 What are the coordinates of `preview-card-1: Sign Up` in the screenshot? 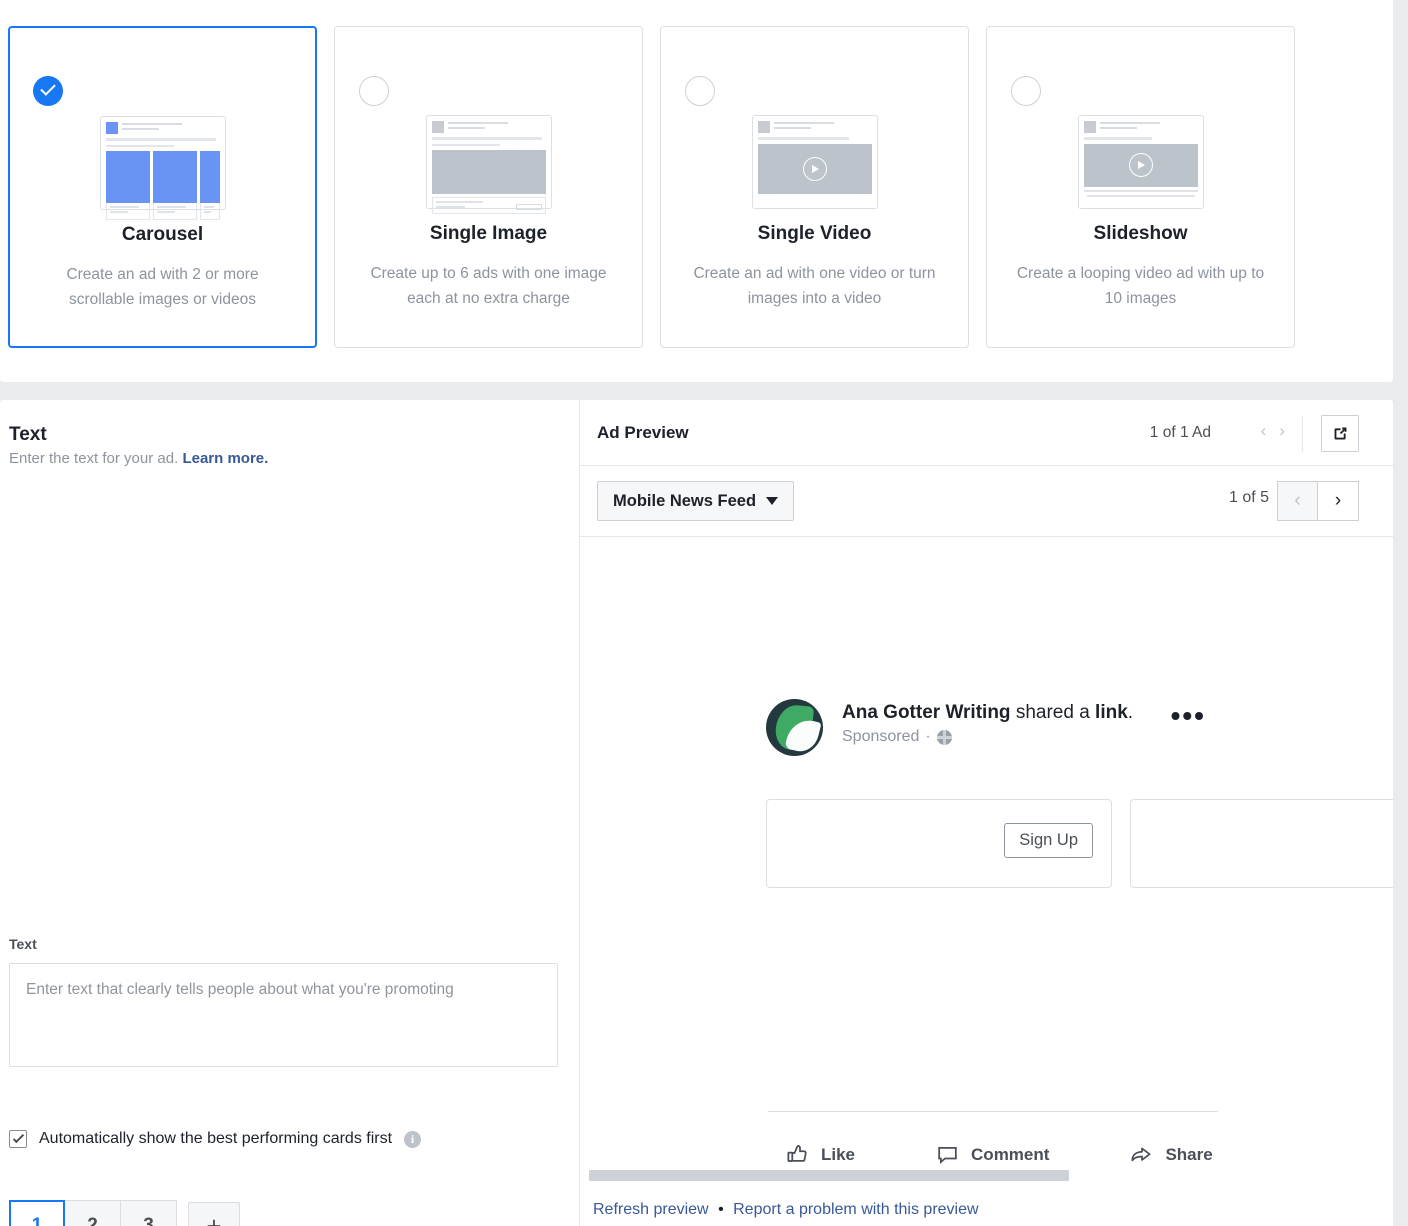 It's located at (939, 843).